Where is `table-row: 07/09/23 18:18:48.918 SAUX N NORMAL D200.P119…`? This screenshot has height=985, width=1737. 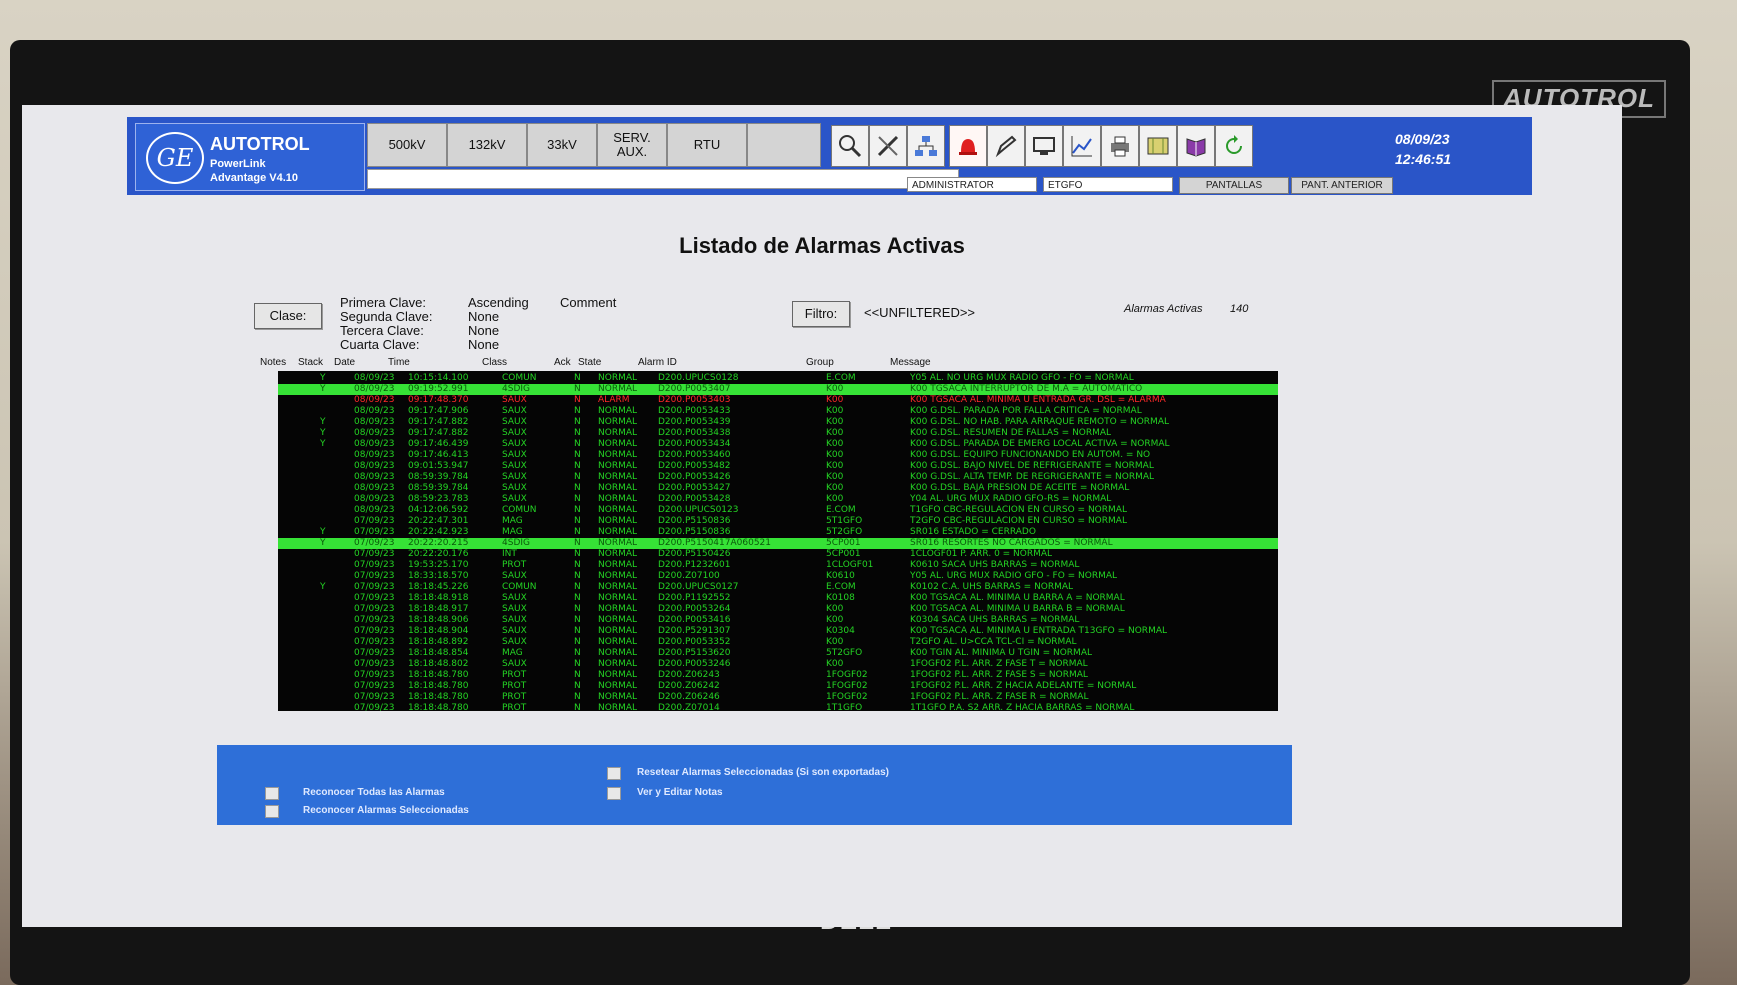 table-row: 07/09/23 18:18:48.918 SAUX N NORMAL D200.P119… is located at coordinates (778, 598).